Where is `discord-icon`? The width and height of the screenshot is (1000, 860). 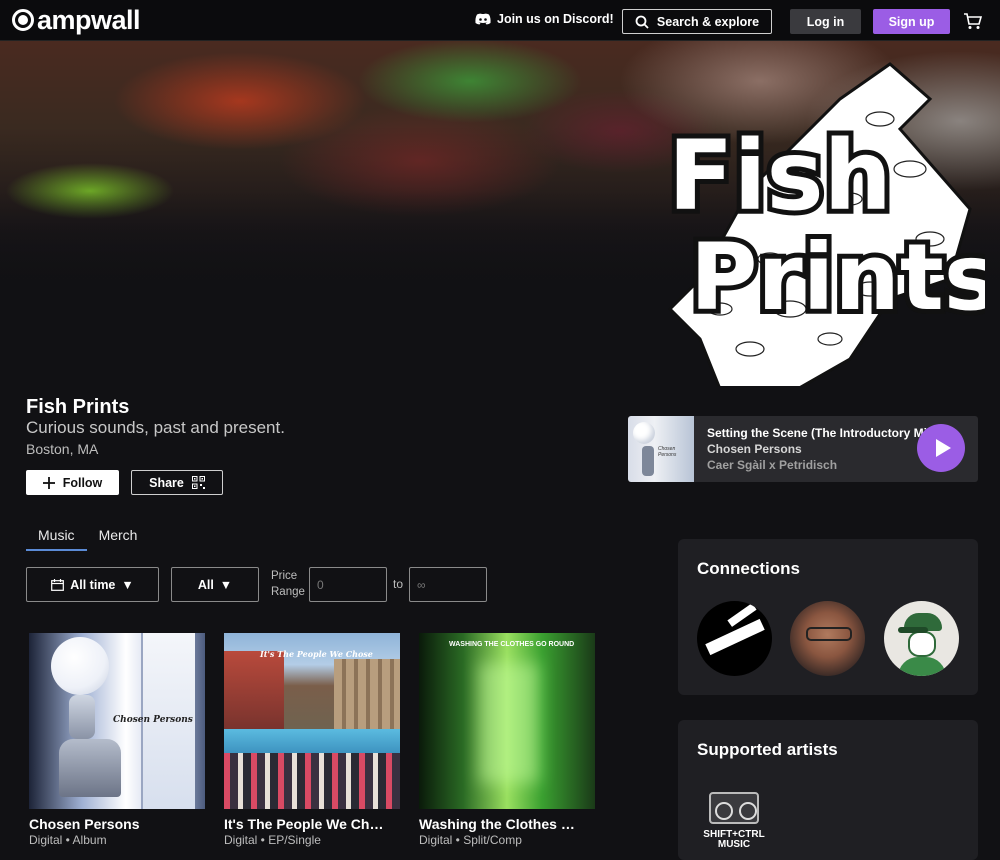
discord-icon is located at coordinates (483, 19).